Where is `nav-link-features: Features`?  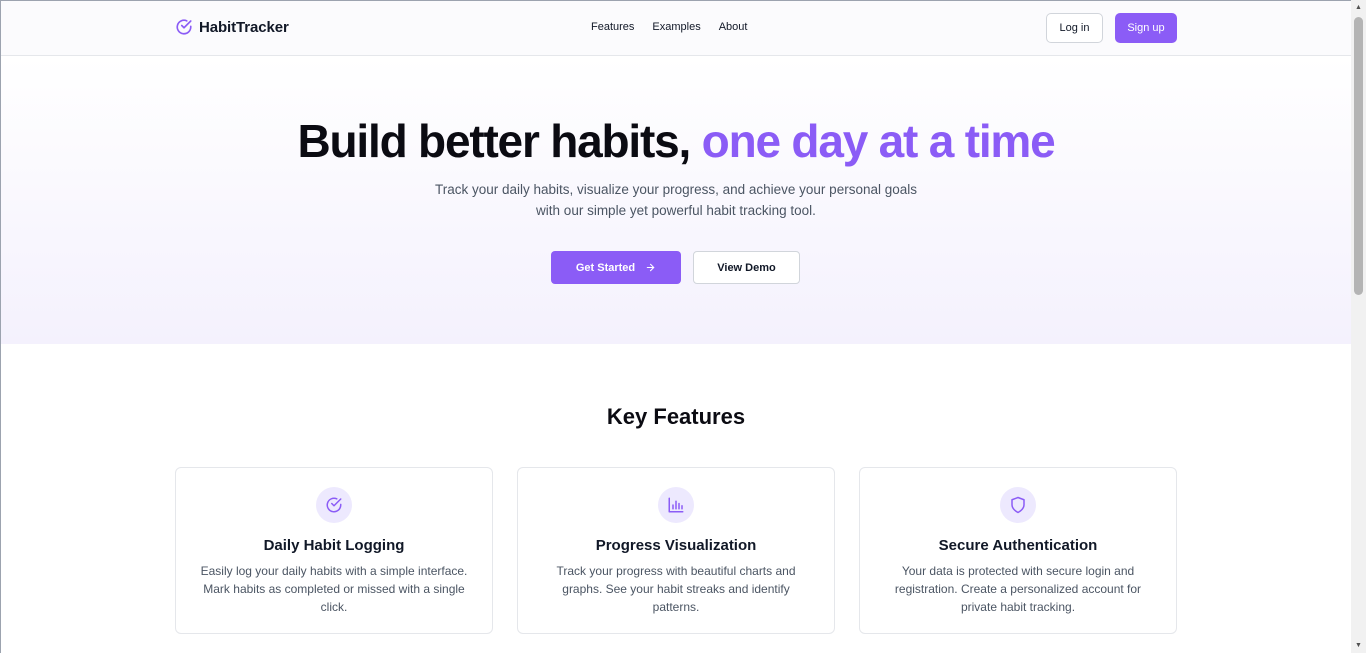 nav-link-features: Features is located at coordinates (612, 27).